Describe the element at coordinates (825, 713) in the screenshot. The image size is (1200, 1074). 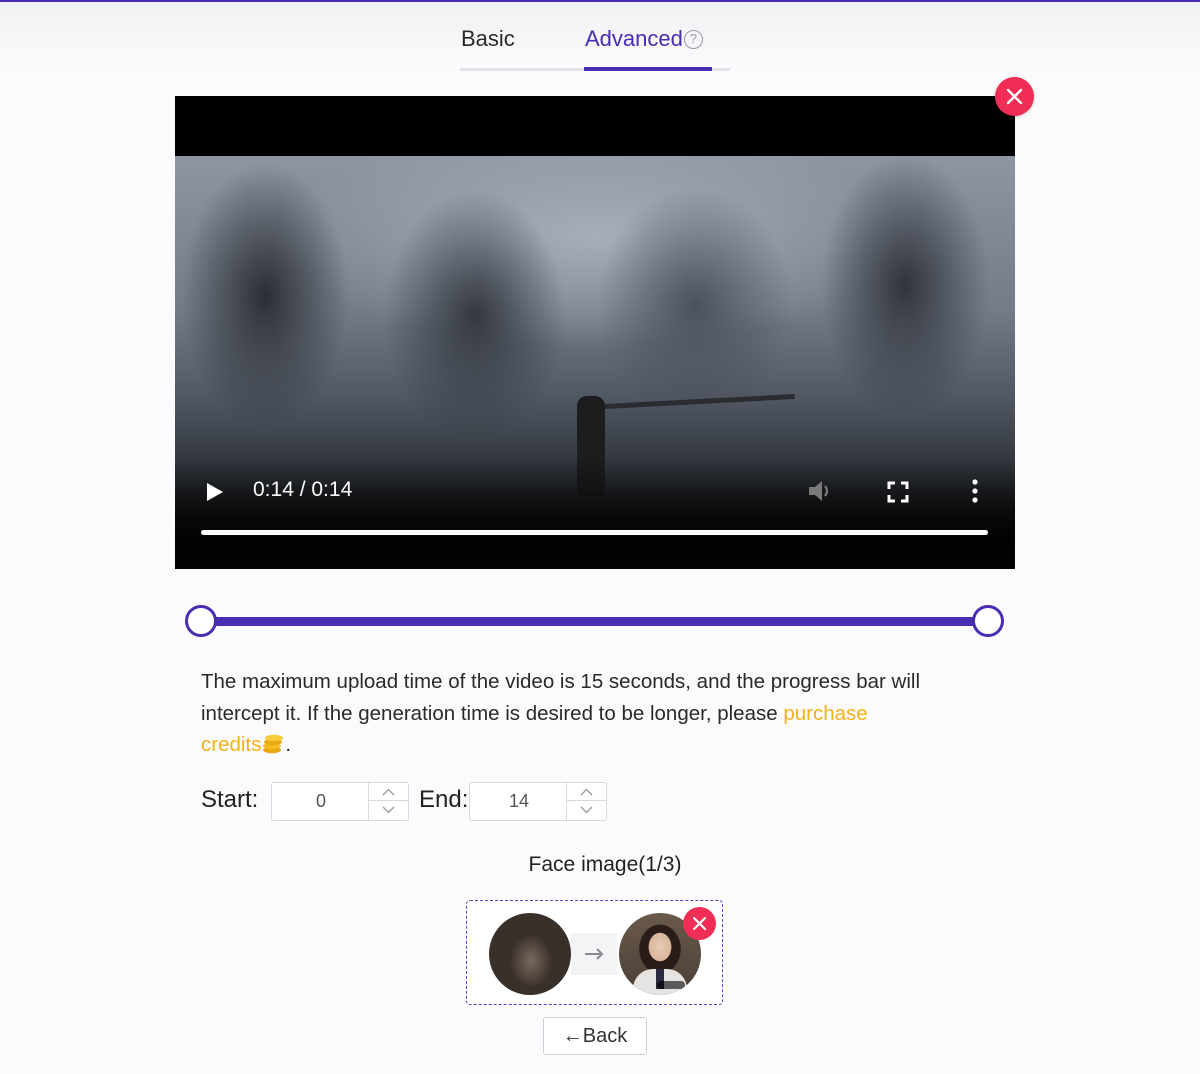
I see `purchase-link: purchase` at that location.